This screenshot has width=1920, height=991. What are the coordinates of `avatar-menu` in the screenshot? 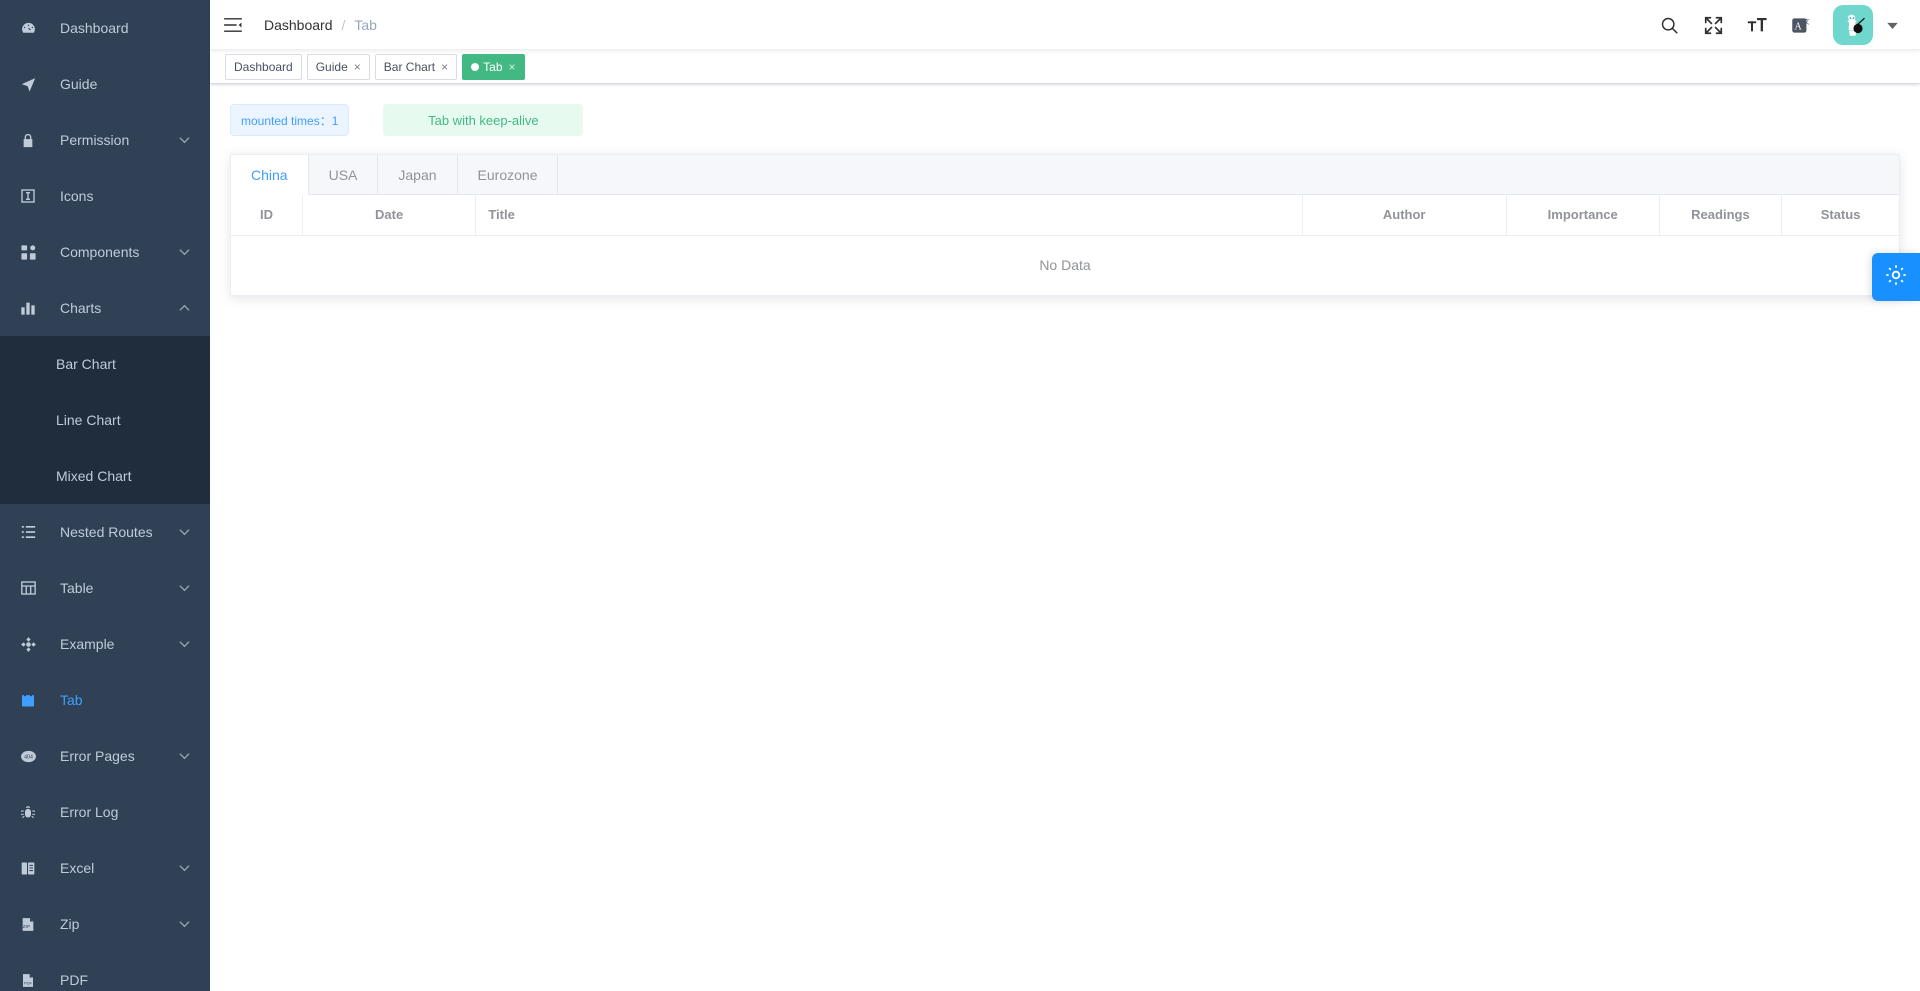 It's located at (1865, 25).